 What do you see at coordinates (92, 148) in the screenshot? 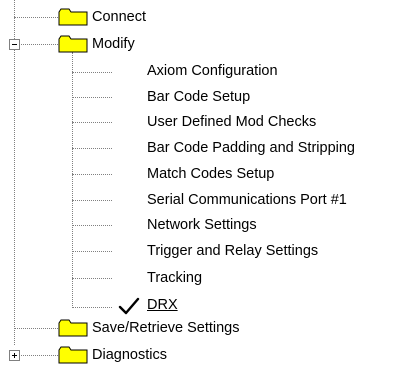
I see `tree-branch-padding` at bounding box center [92, 148].